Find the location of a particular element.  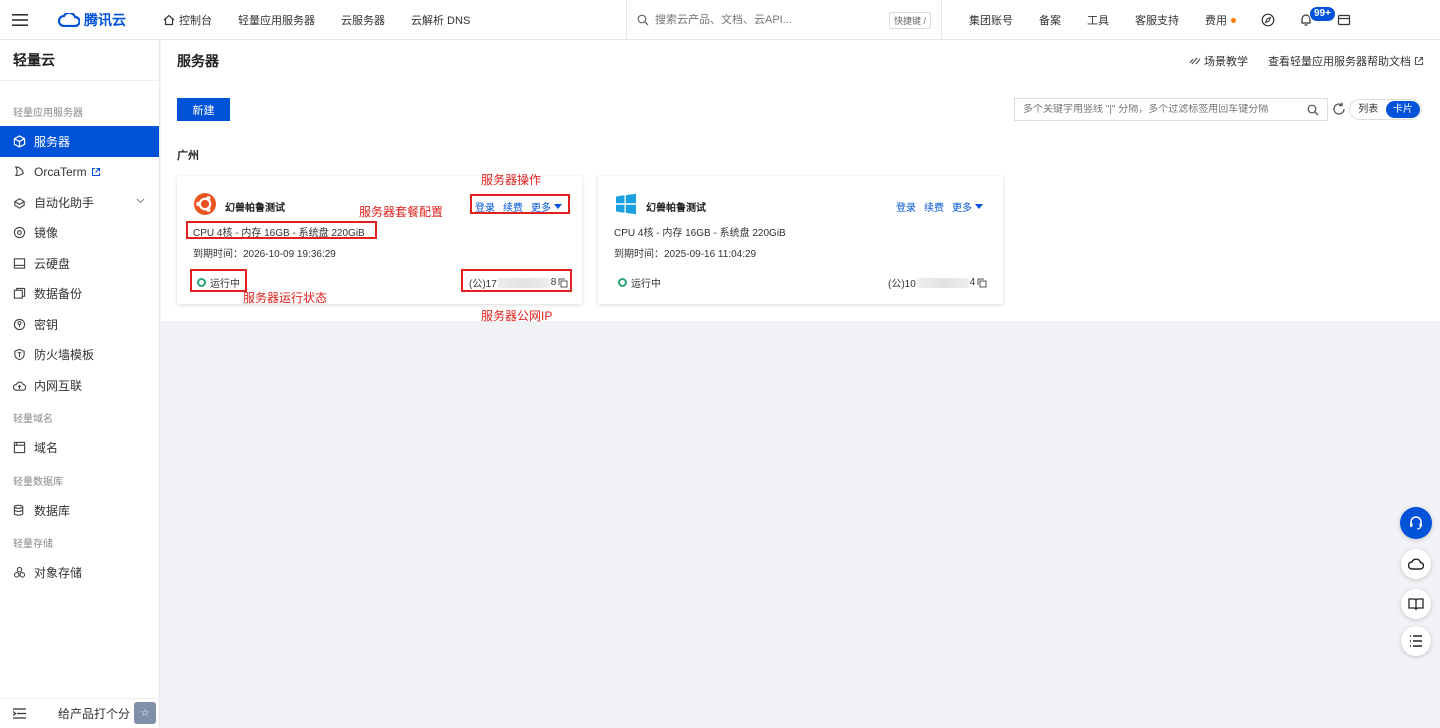

expire-time: 到期时间：2025-09-16 11:04:29 is located at coordinates (685, 254).